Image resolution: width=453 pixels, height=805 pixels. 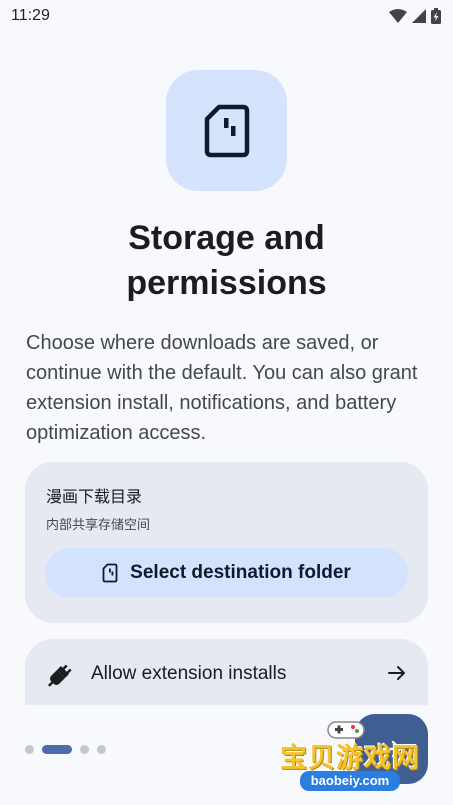 I want to click on watermark-url: baobeiy.com, so click(x=350, y=781).